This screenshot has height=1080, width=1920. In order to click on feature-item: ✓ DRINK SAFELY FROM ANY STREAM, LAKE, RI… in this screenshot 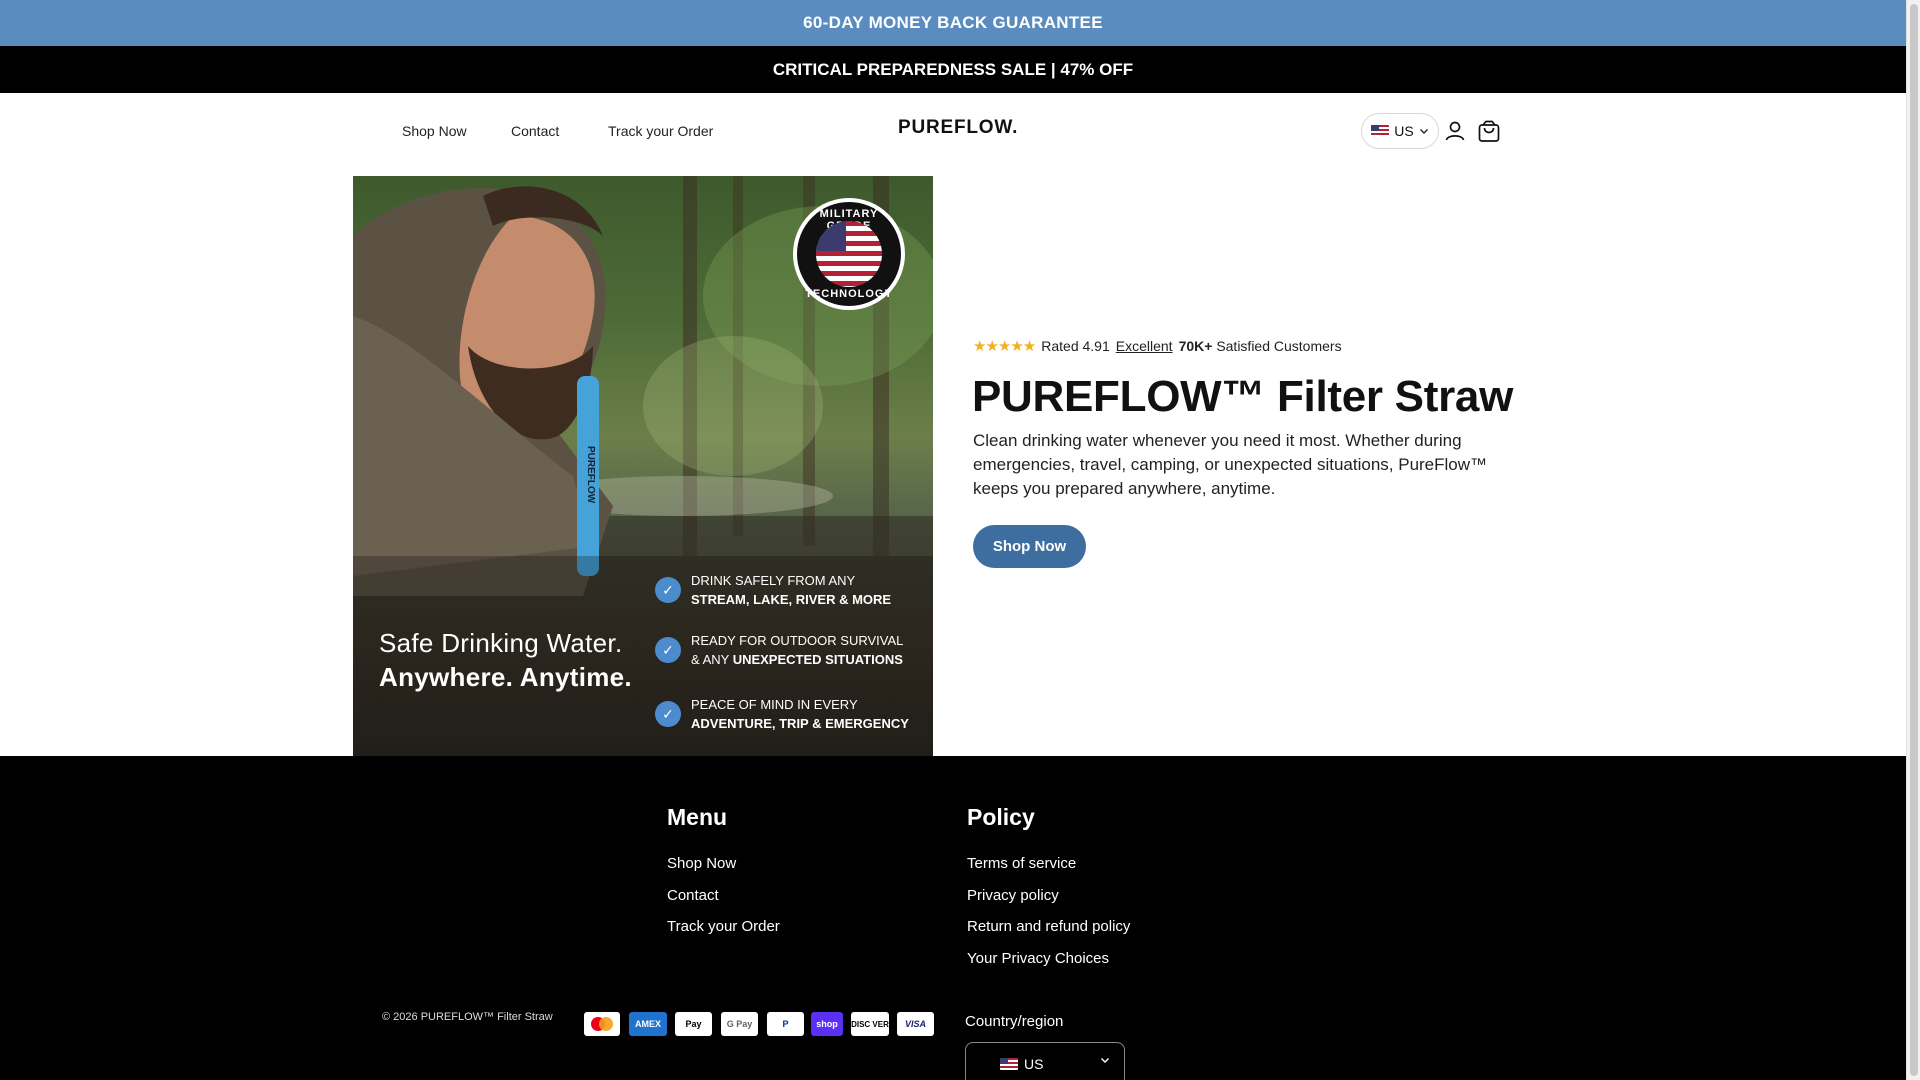, I will do `click(793, 590)`.